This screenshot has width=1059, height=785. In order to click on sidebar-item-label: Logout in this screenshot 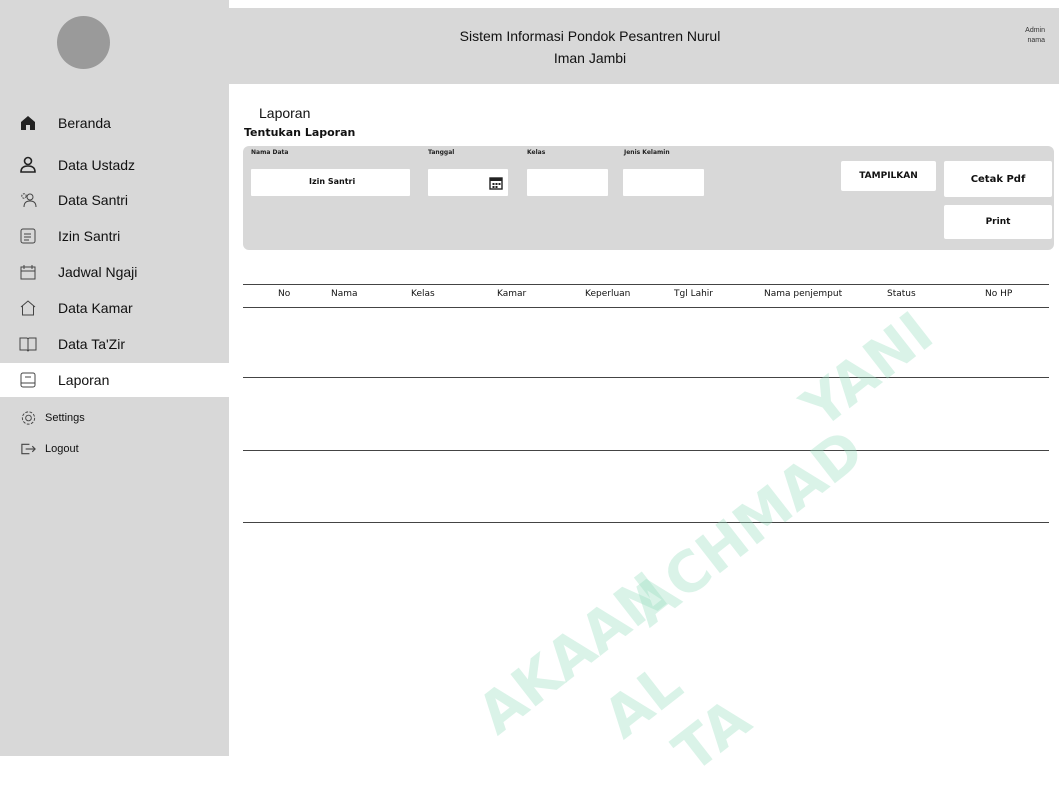, I will do `click(62, 449)`.